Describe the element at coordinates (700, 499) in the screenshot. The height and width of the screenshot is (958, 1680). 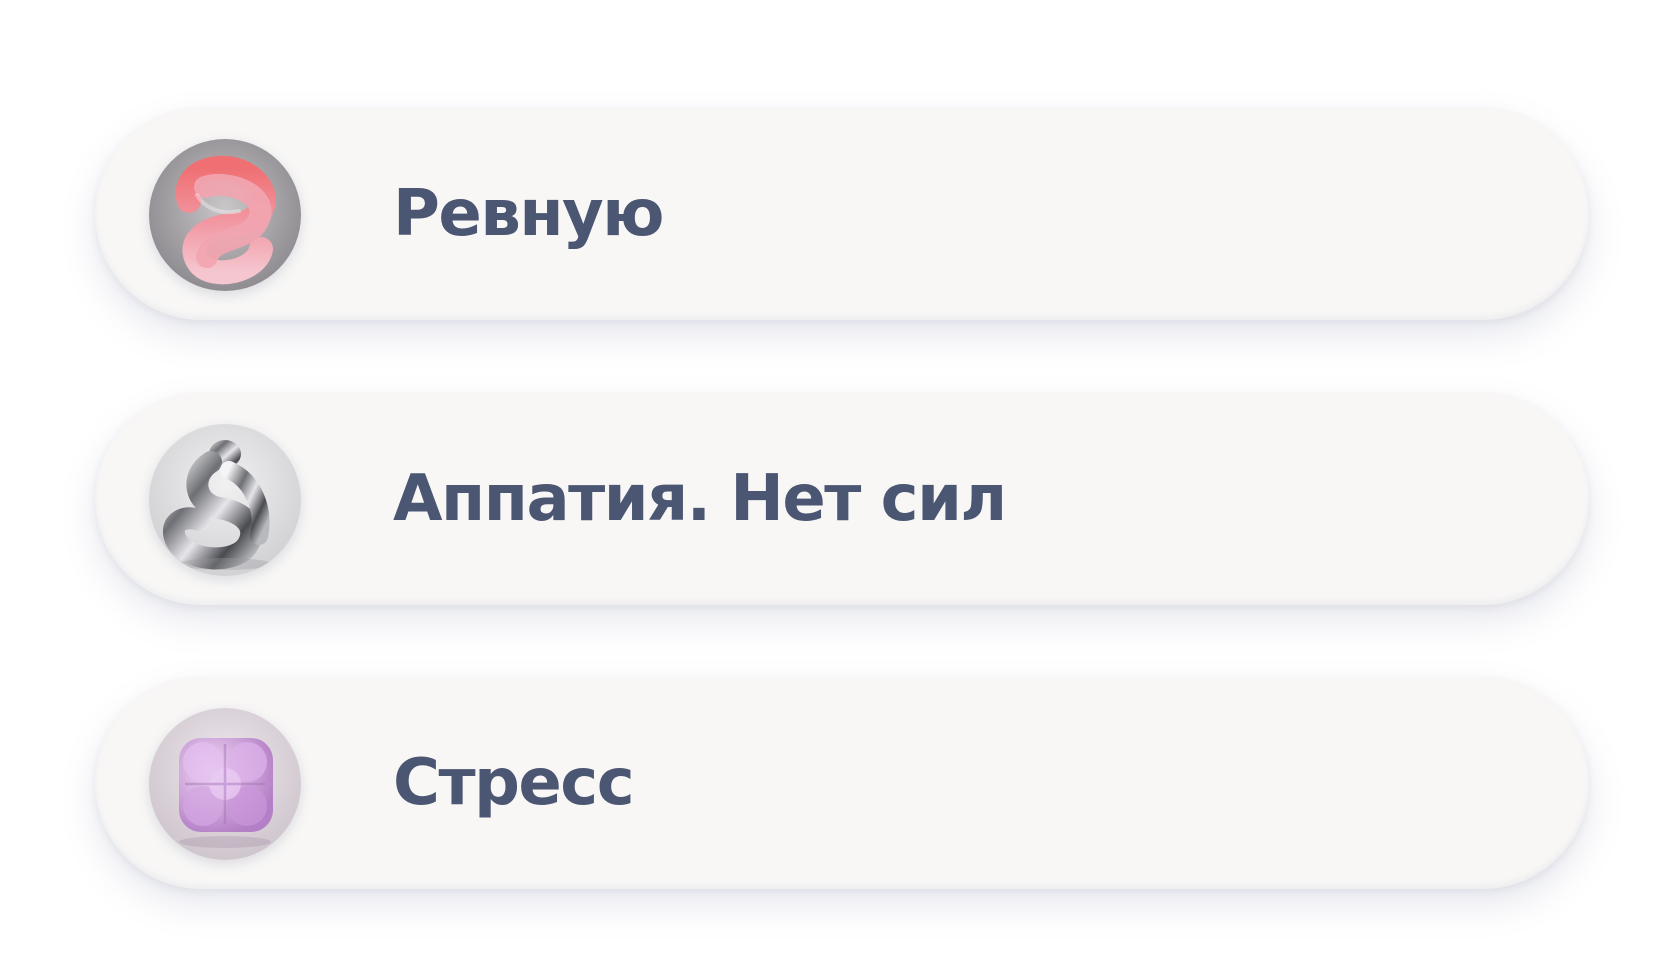
I see `topic-label: Аппатия. Нет сил` at that location.